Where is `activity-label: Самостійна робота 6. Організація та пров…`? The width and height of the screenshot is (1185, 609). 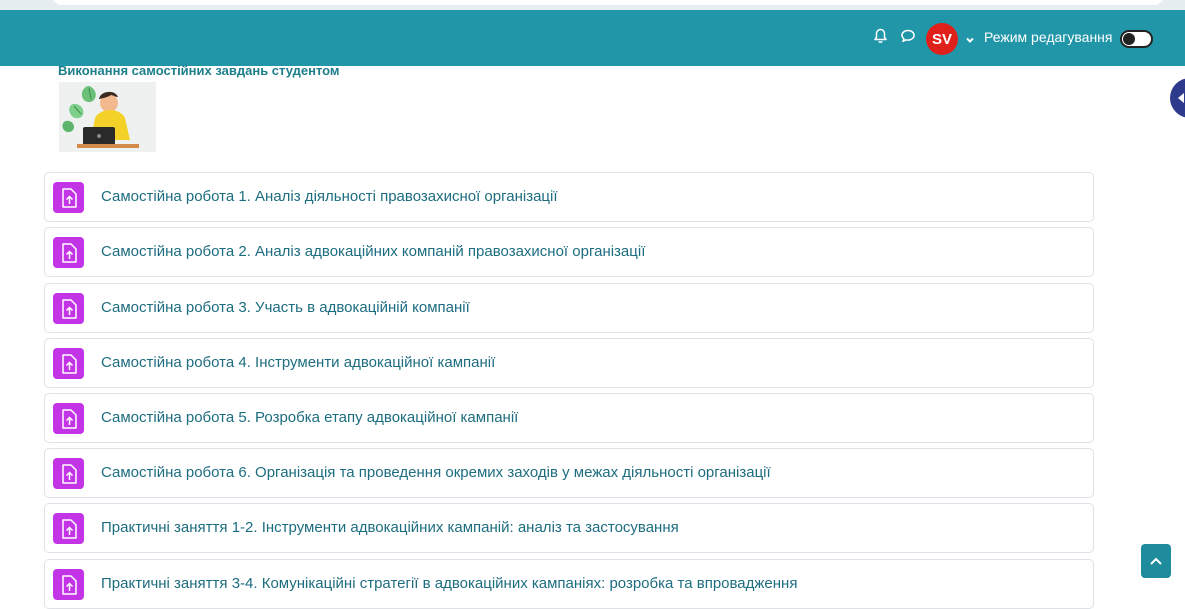
activity-label: Самостійна робота 6. Організація та пров… is located at coordinates (436, 472).